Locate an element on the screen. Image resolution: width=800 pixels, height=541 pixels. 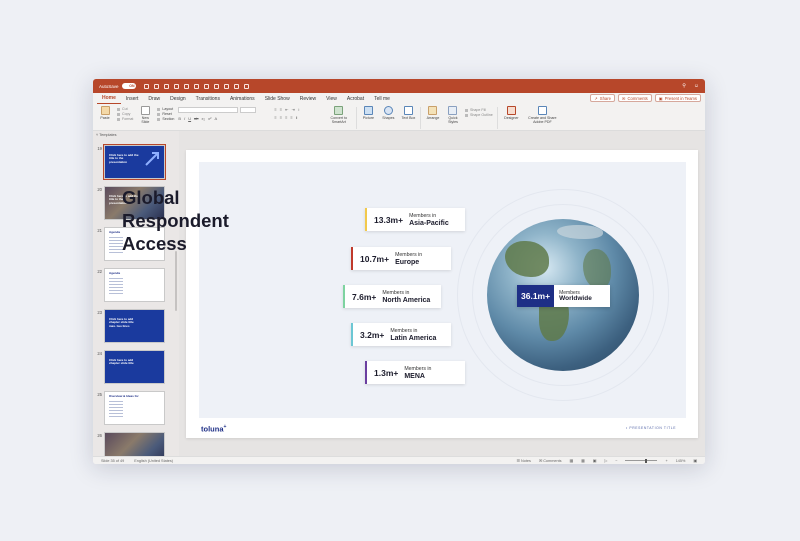
region-card: 13.3m+ Members in Asia-Pacific is located at coordinates (415, 219).